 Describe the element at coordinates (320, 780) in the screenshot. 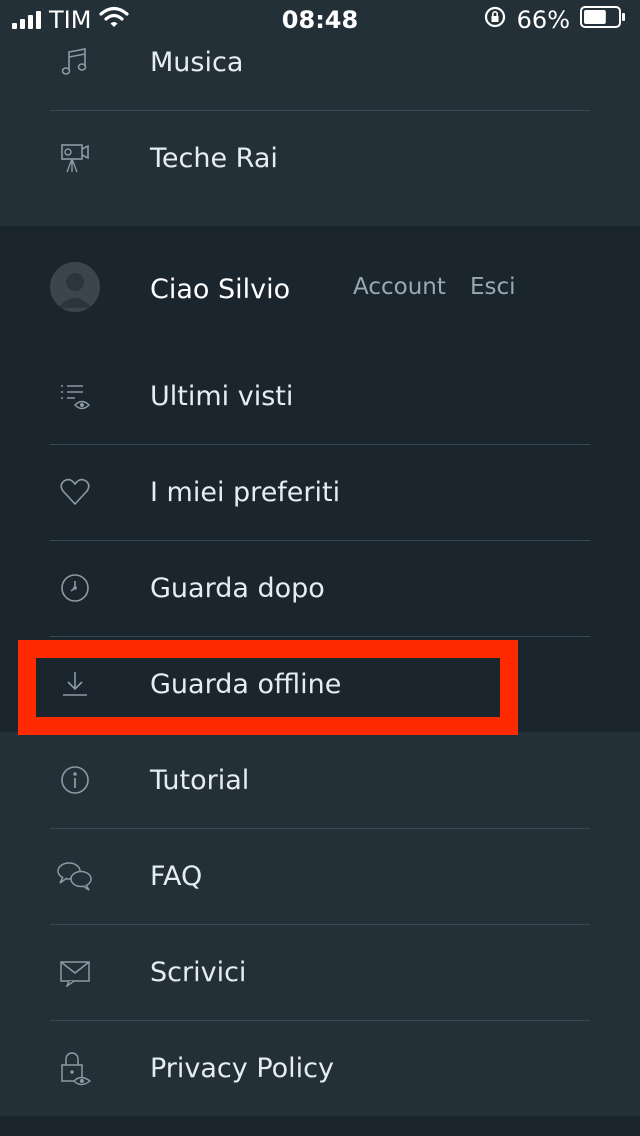

I see `menu-item-tutorial: Tutorial` at that location.